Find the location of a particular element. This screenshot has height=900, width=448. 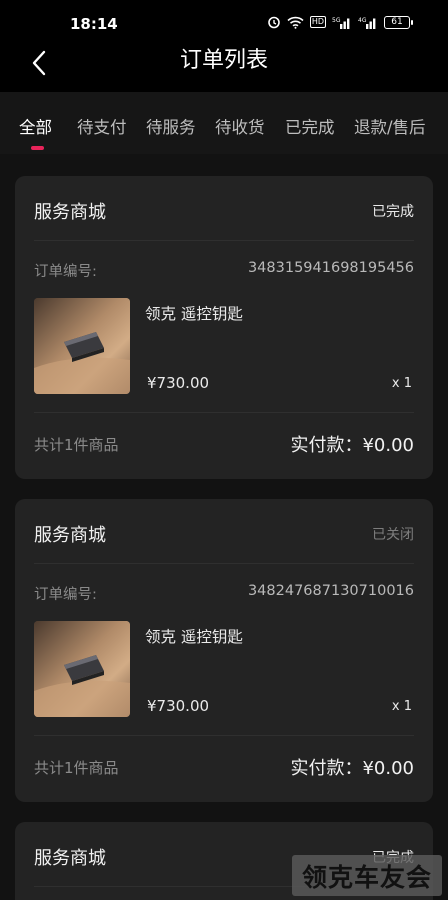

nav-bar: 订单列表 is located at coordinates (224, 66).